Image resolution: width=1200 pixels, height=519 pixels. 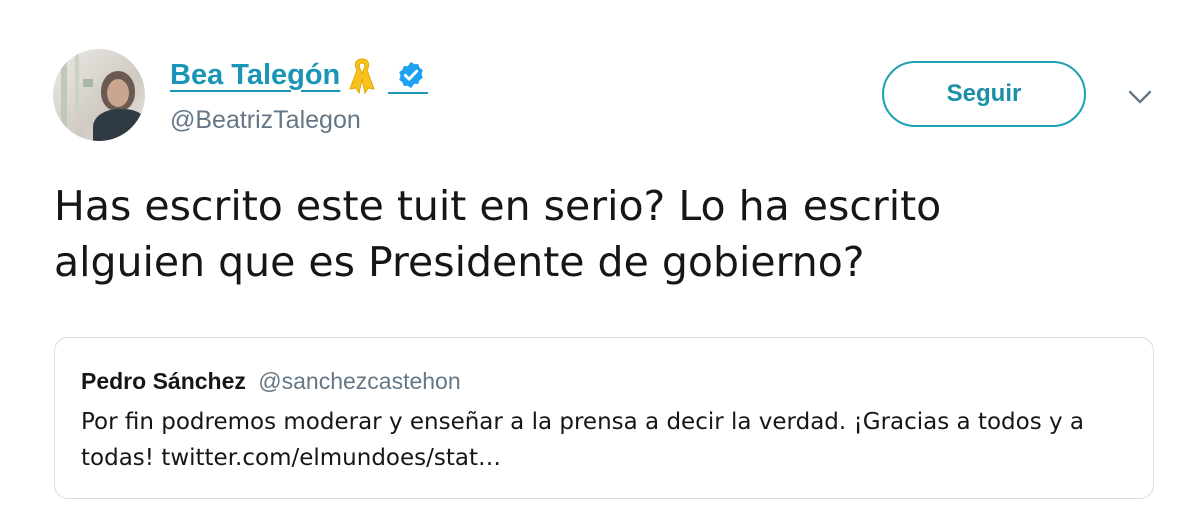 I want to click on author-name-row: Bea Talegón, so click(x=298, y=75).